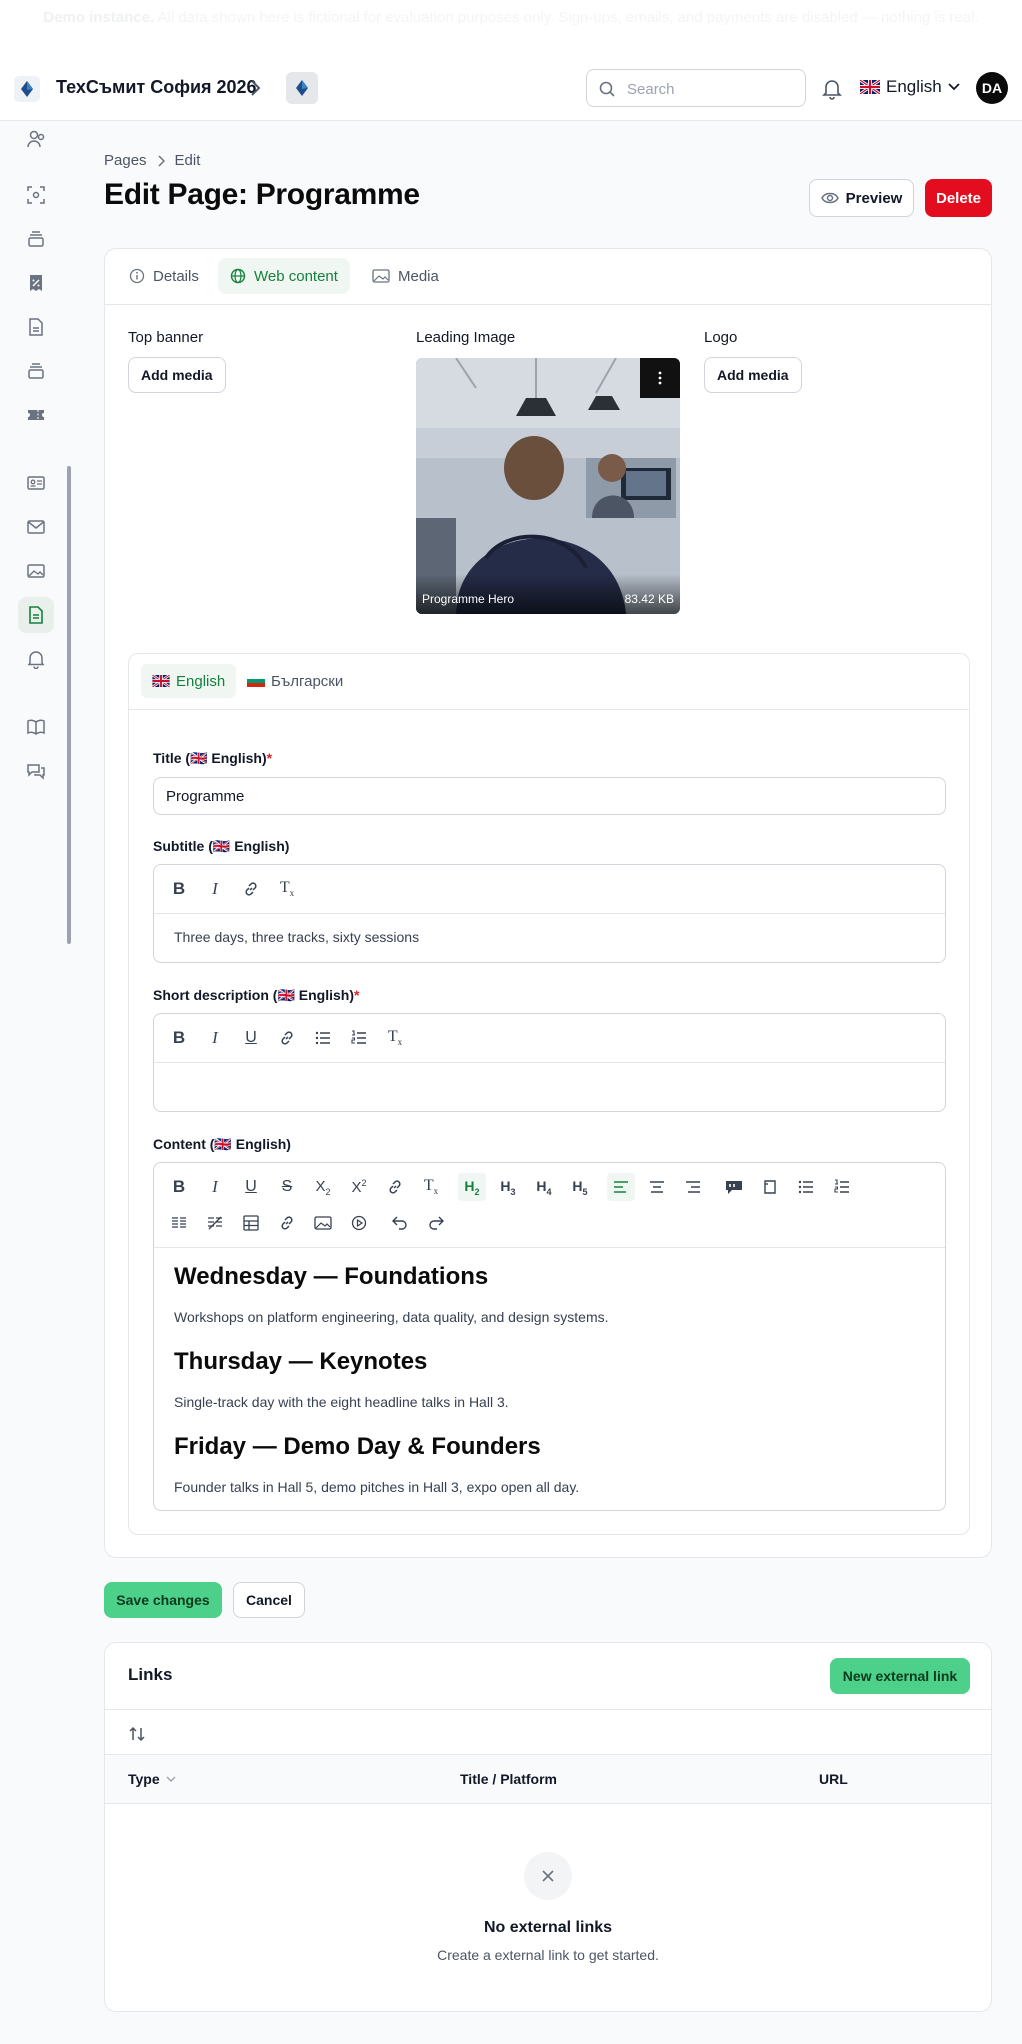  I want to click on document-icon, so click(36, 327).